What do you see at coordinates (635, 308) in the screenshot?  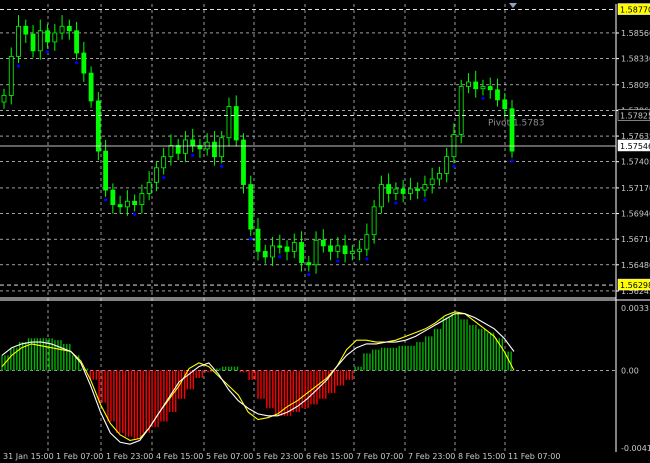 I see `oscillator-tick-label: 0.0033` at bounding box center [635, 308].